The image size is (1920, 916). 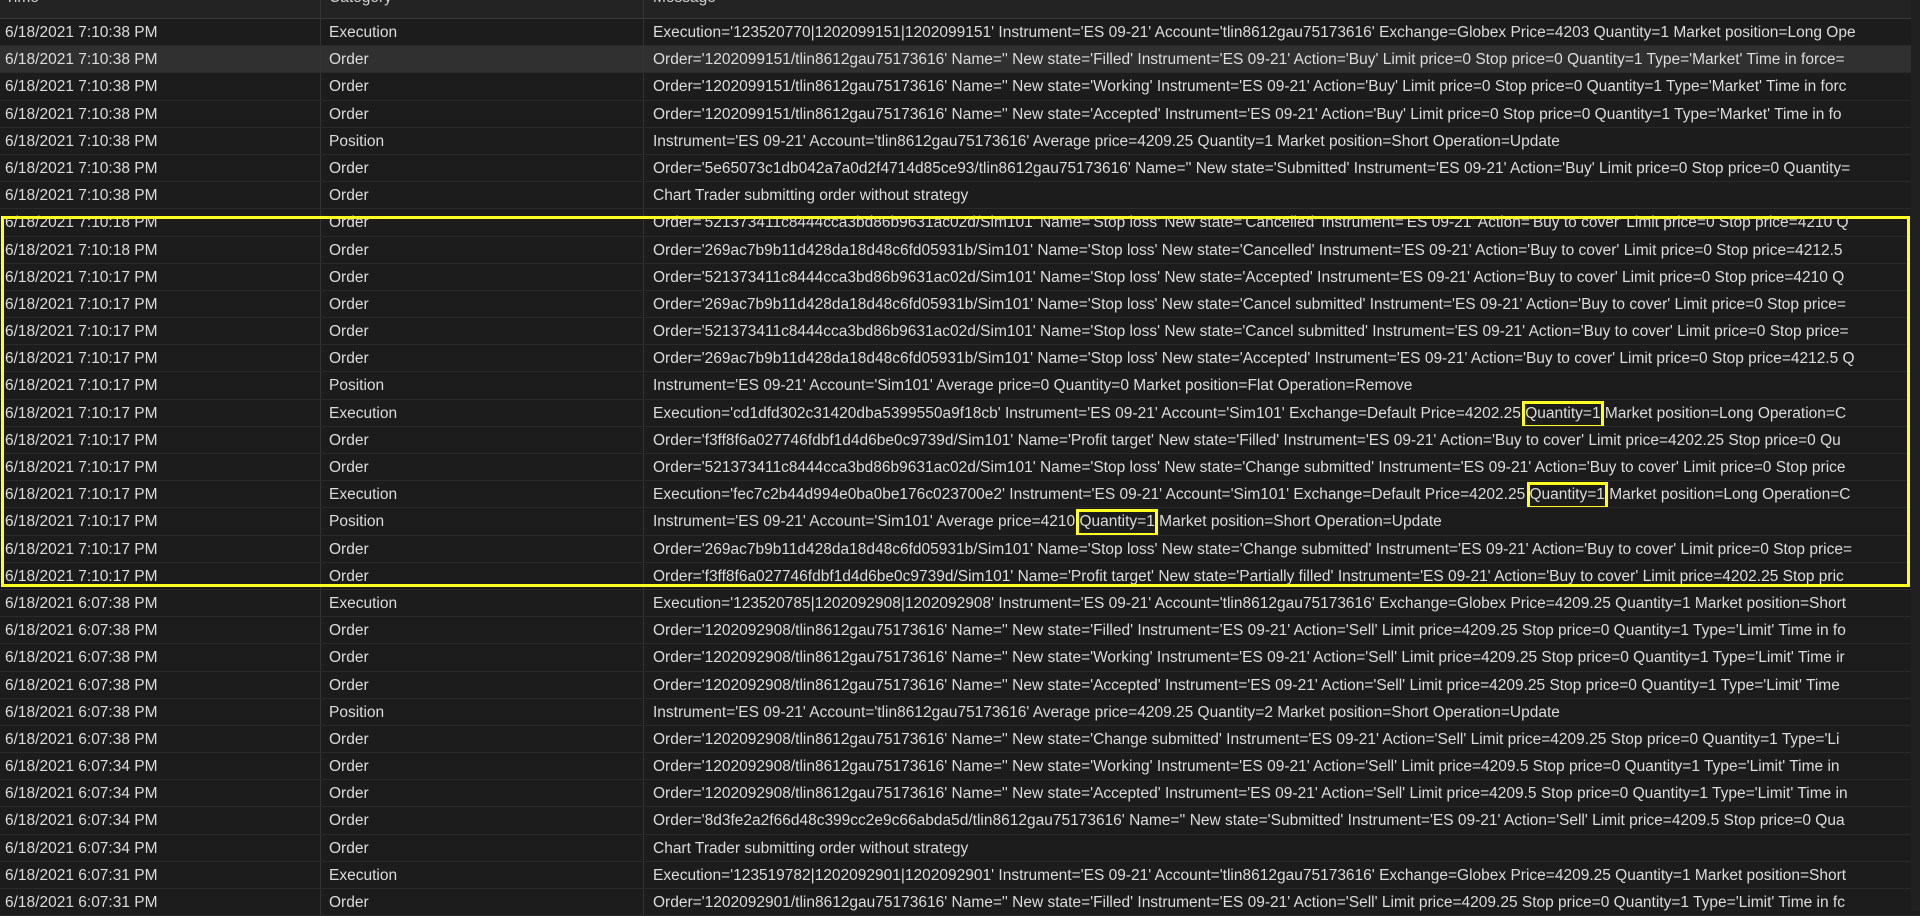 I want to click on log-time: 6/18/2021 6:07:31 PM, so click(x=160, y=902).